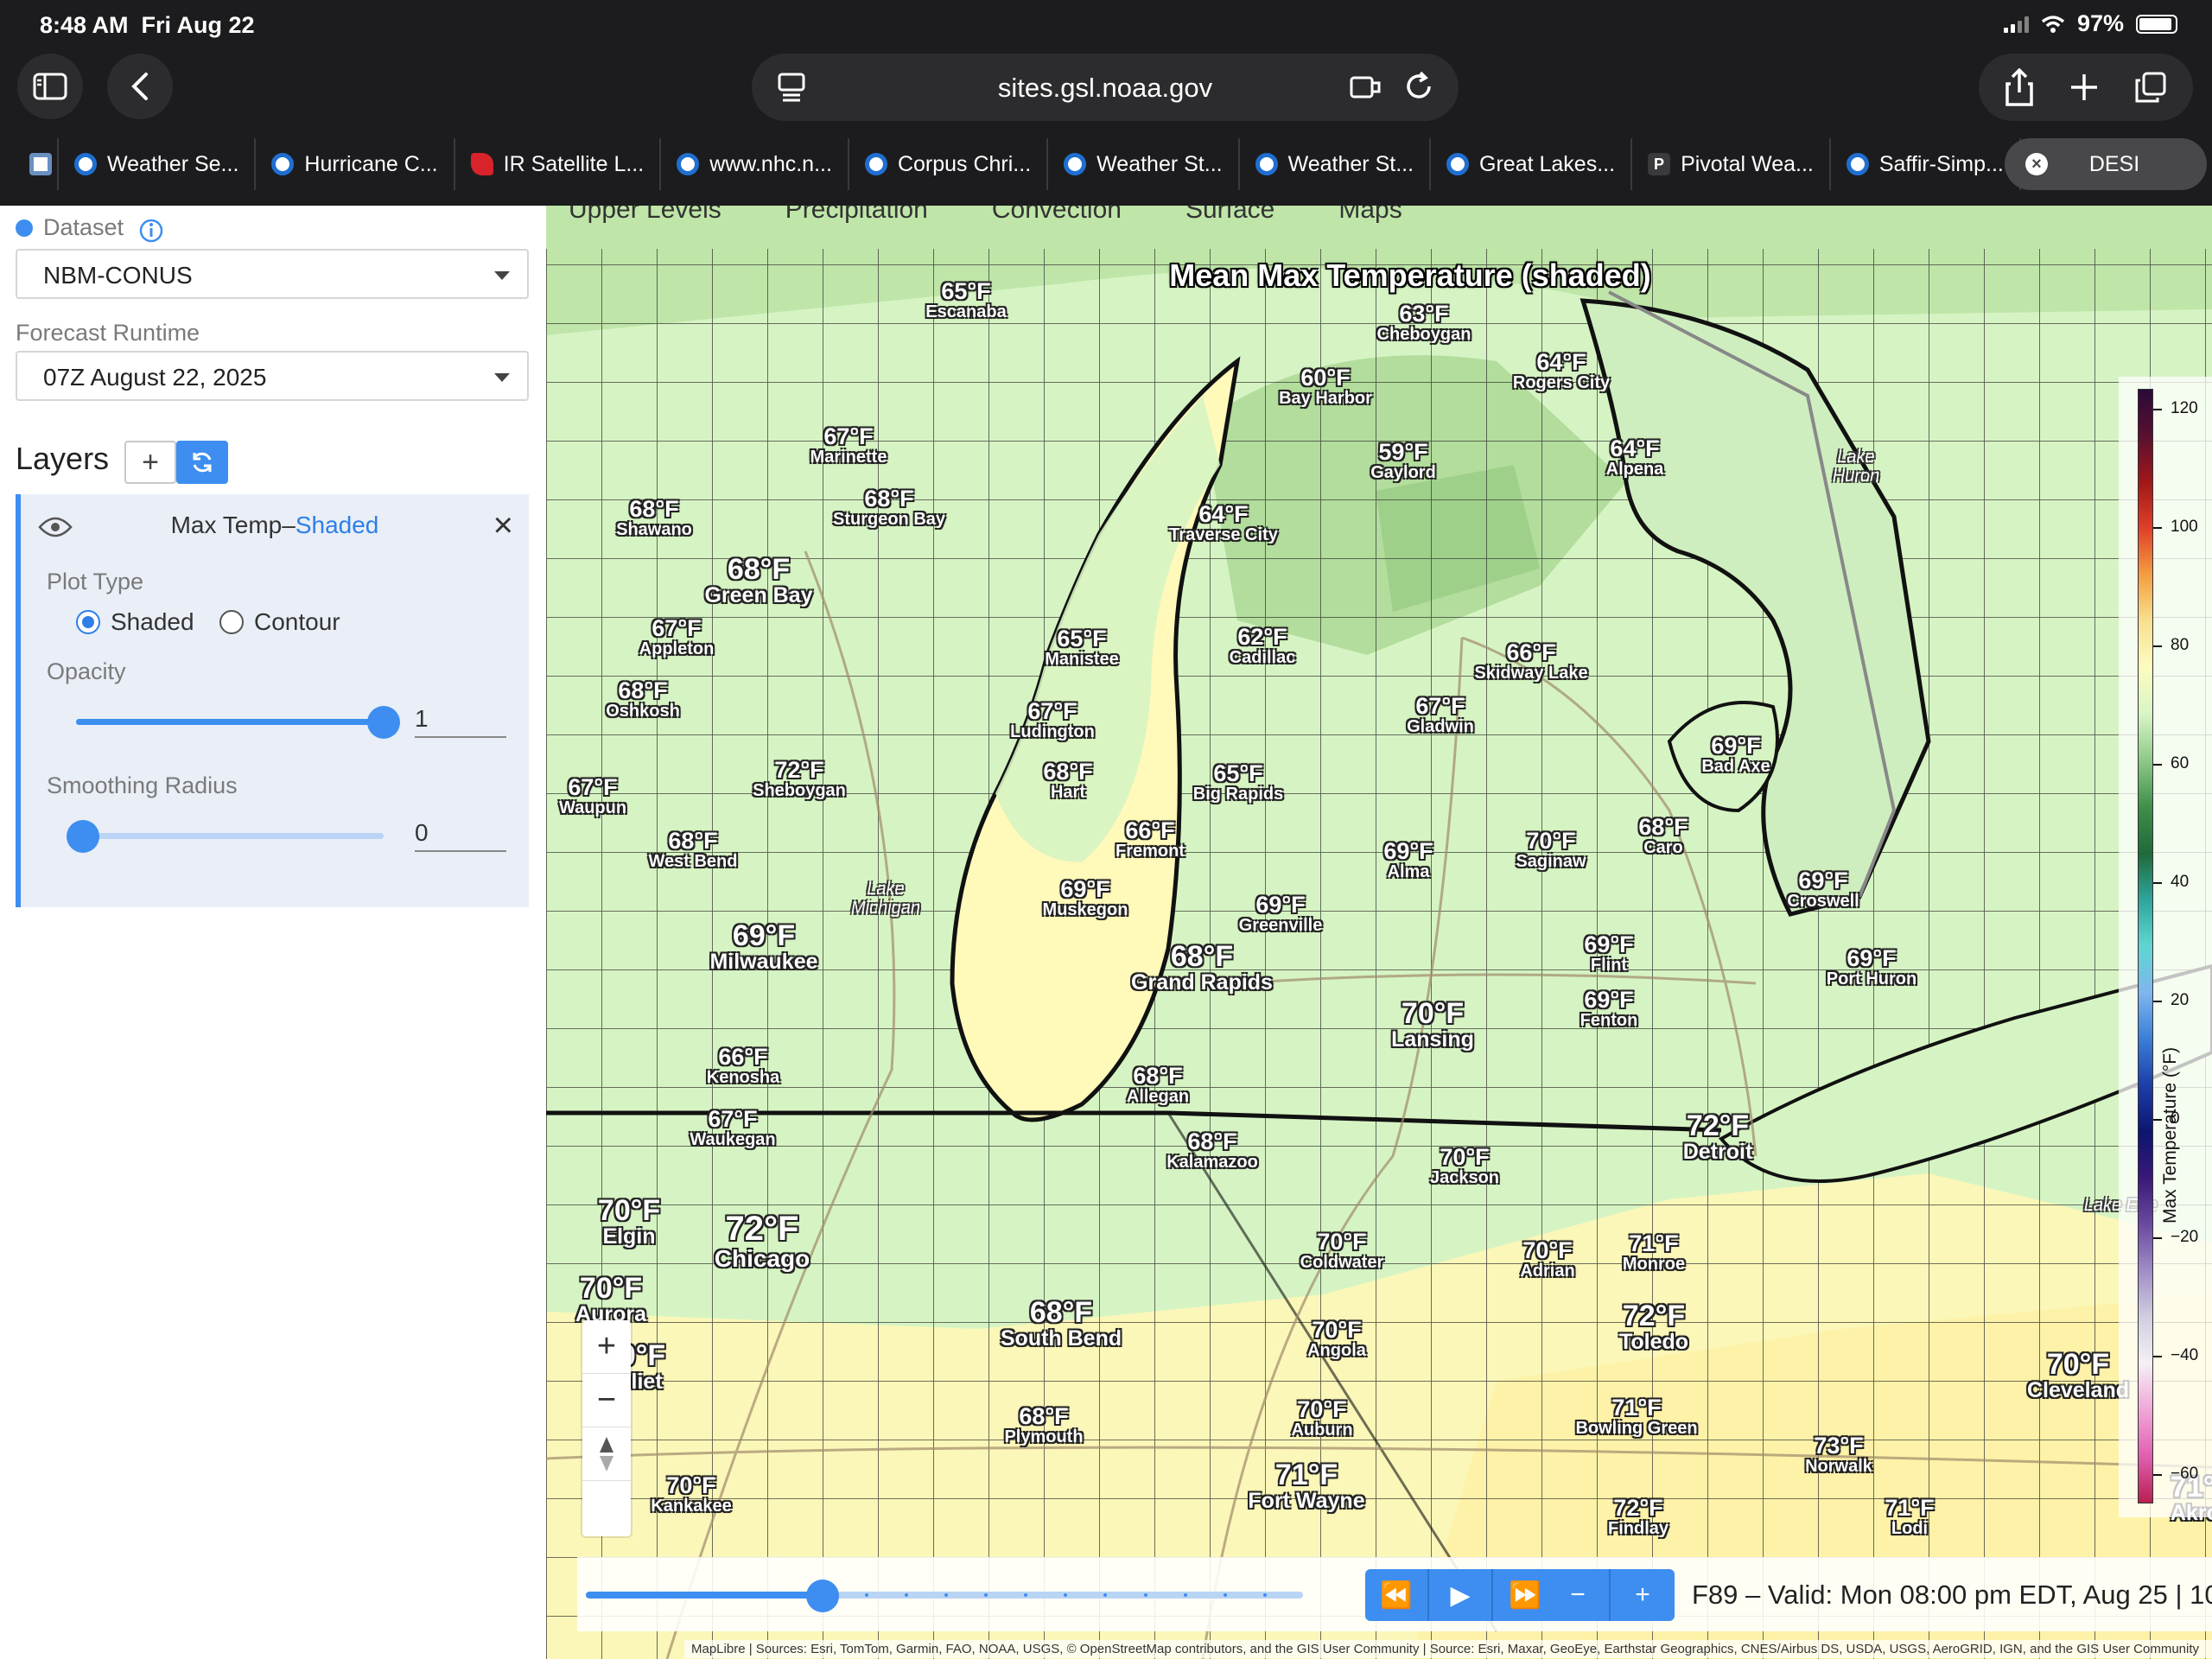 The height and width of the screenshot is (1659, 2212). I want to click on zoom-in-button: +, so click(606, 1347).